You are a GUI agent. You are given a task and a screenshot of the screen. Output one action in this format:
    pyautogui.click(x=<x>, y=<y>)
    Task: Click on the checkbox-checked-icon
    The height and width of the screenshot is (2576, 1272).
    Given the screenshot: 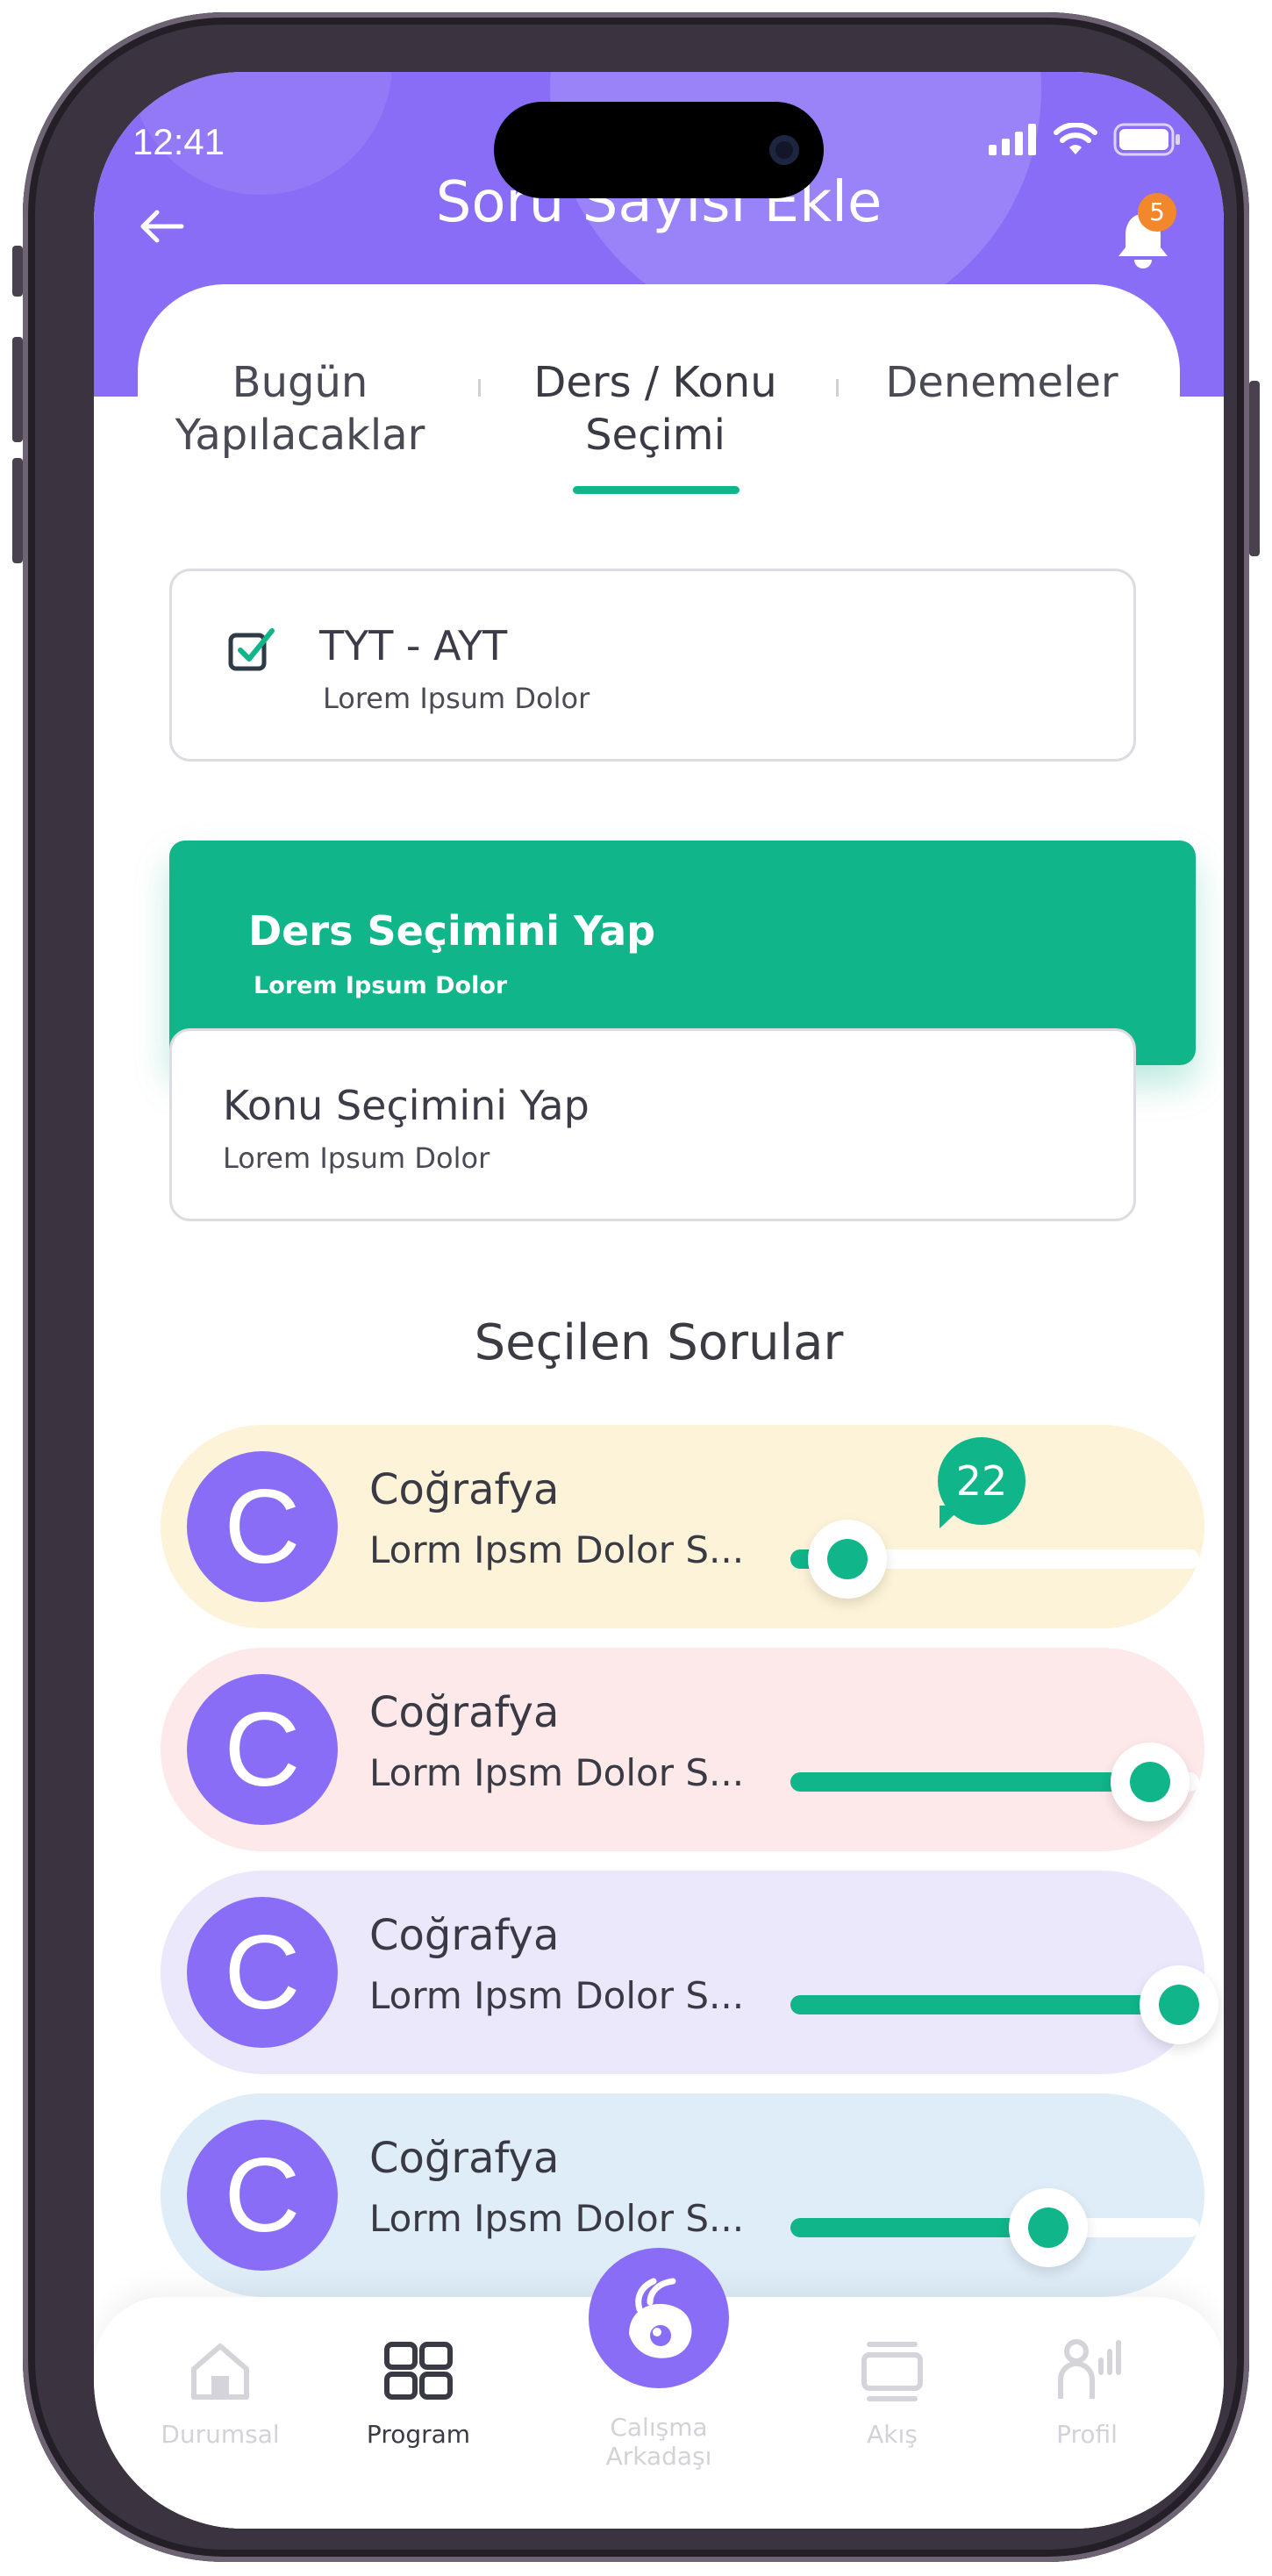 What is the action you would take?
    pyautogui.click(x=252, y=649)
    